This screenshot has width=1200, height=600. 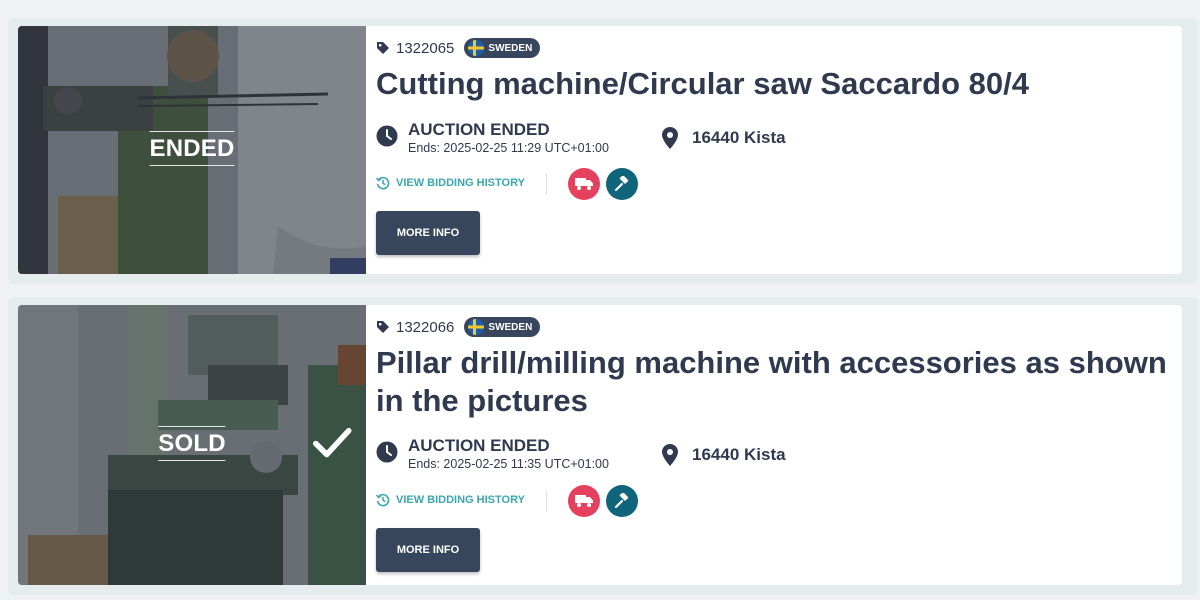 I want to click on ended-overlay-label: ENDED, so click(x=192, y=148).